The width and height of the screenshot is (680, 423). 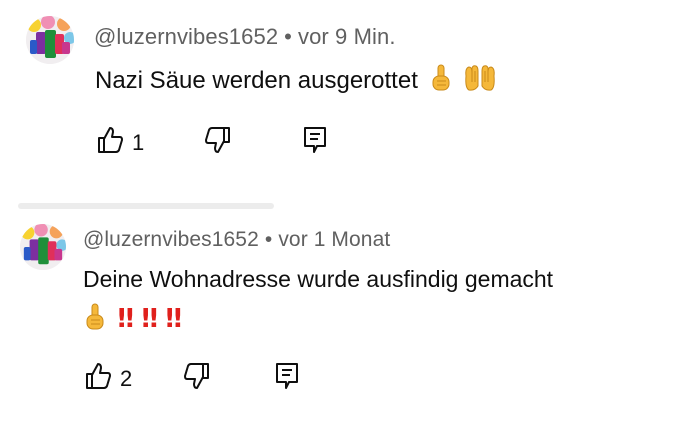 I want to click on like-count: 2, so click(x=126, y=378).